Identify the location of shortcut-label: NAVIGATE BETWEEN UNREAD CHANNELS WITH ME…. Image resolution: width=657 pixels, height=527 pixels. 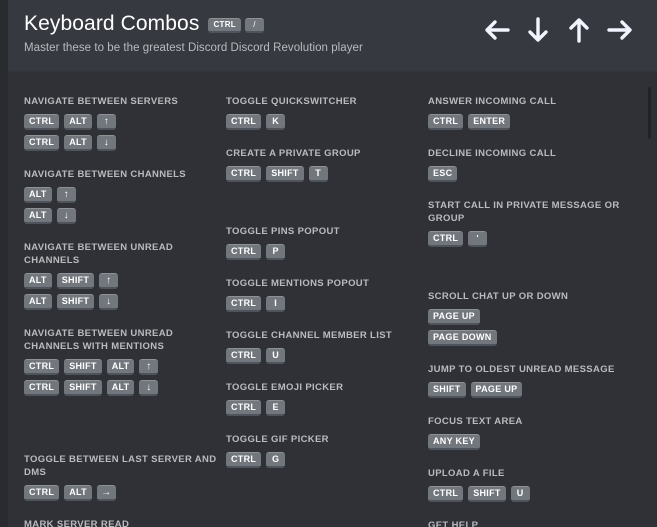
(99, 340).